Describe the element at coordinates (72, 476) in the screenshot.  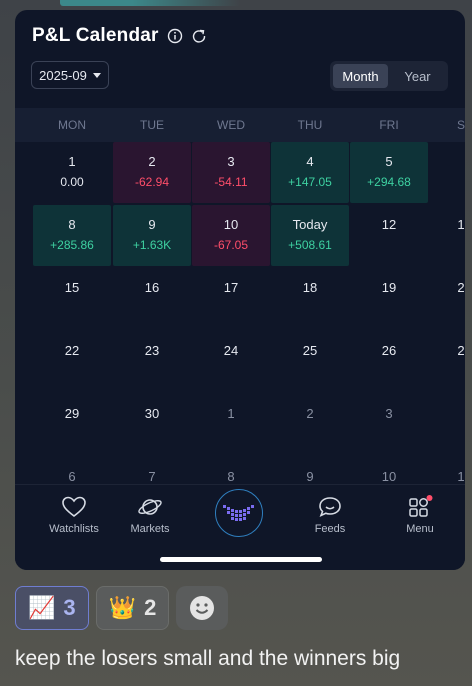
I see `day-number: 6` at that location.